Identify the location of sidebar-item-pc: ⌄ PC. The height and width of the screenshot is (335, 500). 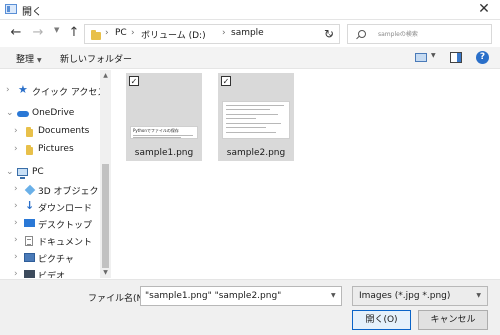
(50, 173).